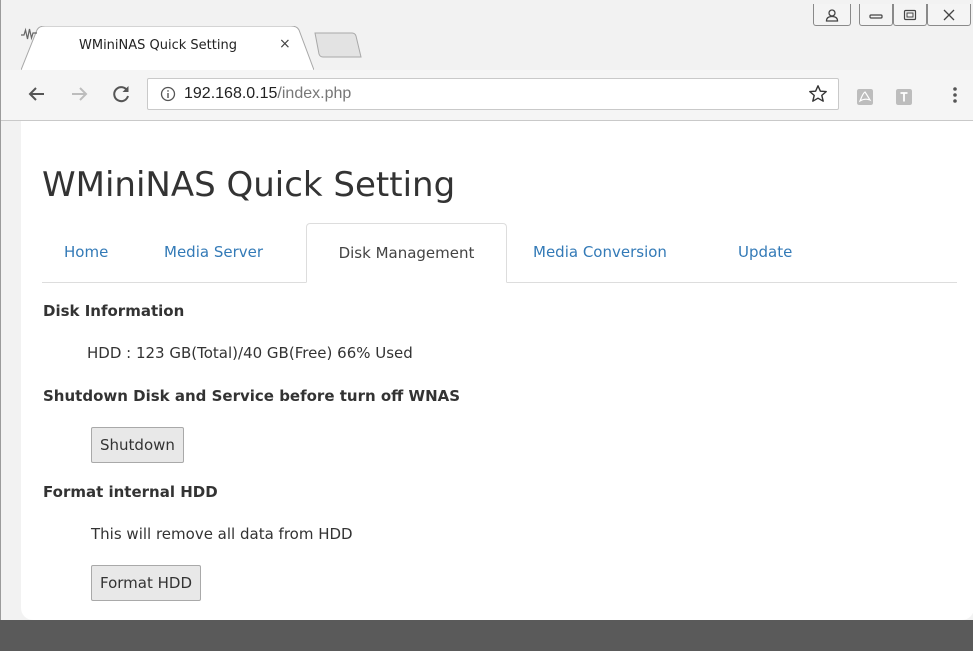 This screenshot has height=651, width=973. Describe the element at coordinates (114, 311) in the screenshot. I see `disk-info-heading: Disk Information` at that location.